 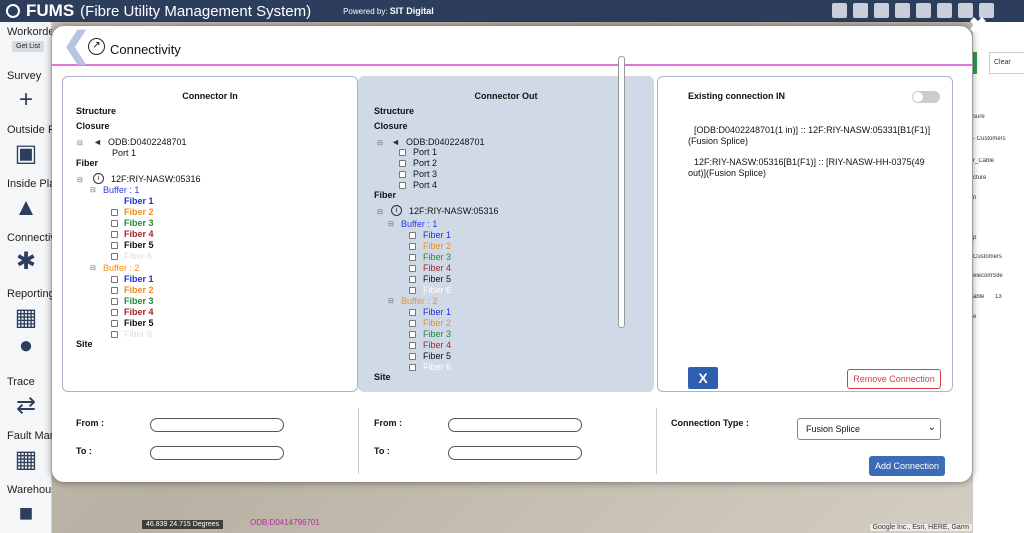 I want to click on sidebar-fault-management: Fault Man ▦, so click(x=26, y=451).